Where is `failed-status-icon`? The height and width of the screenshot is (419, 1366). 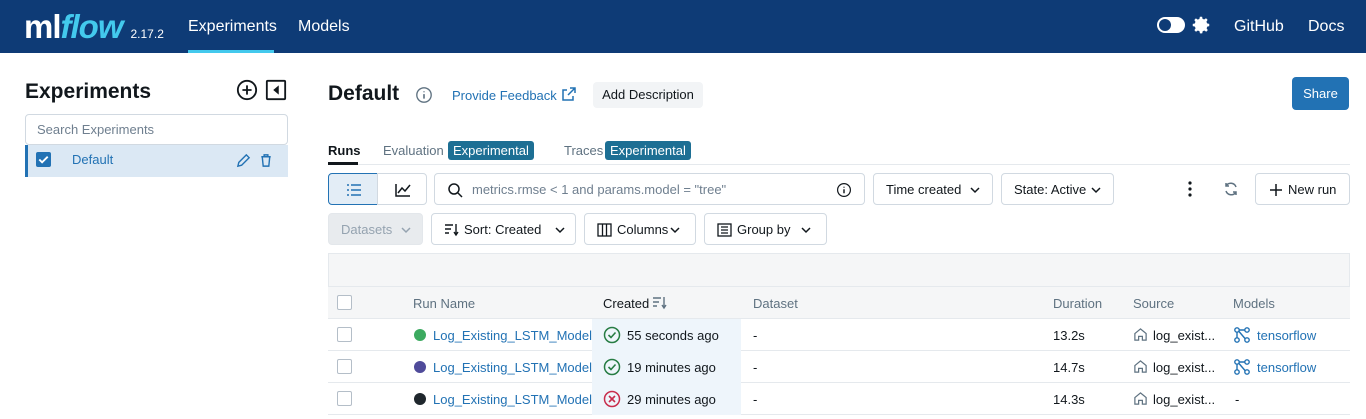
failed-status-icon is located at coordinates (612, 399).